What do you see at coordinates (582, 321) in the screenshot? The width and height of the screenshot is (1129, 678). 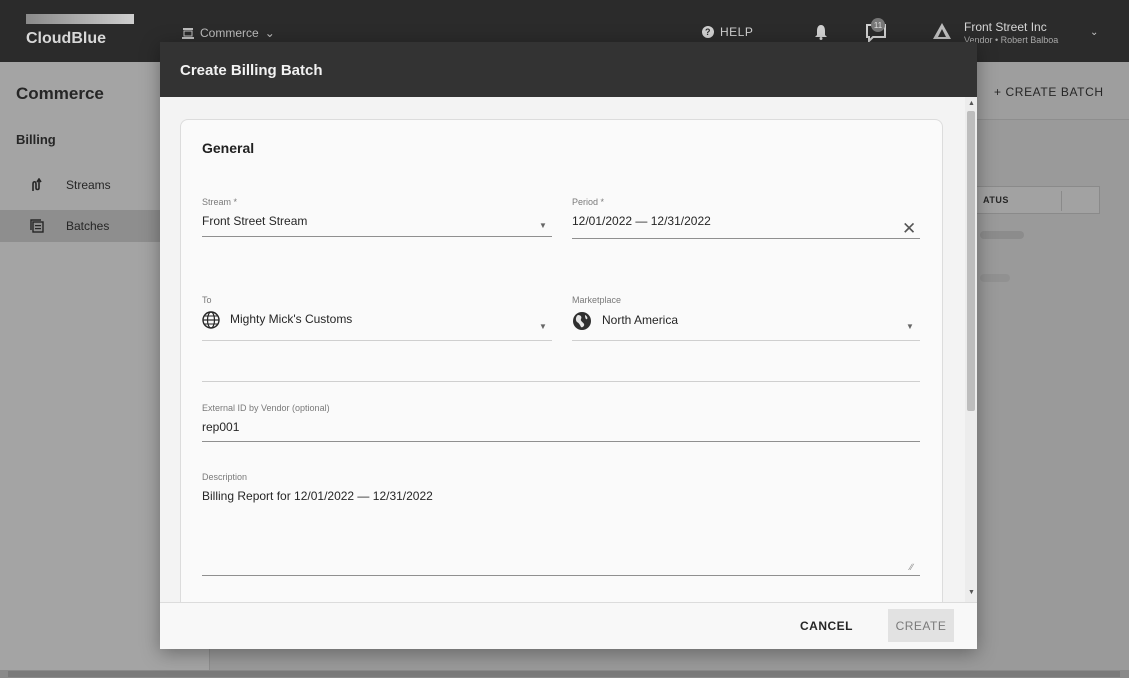 I see `globe-americas-icon` at bounding box center [582, 321].